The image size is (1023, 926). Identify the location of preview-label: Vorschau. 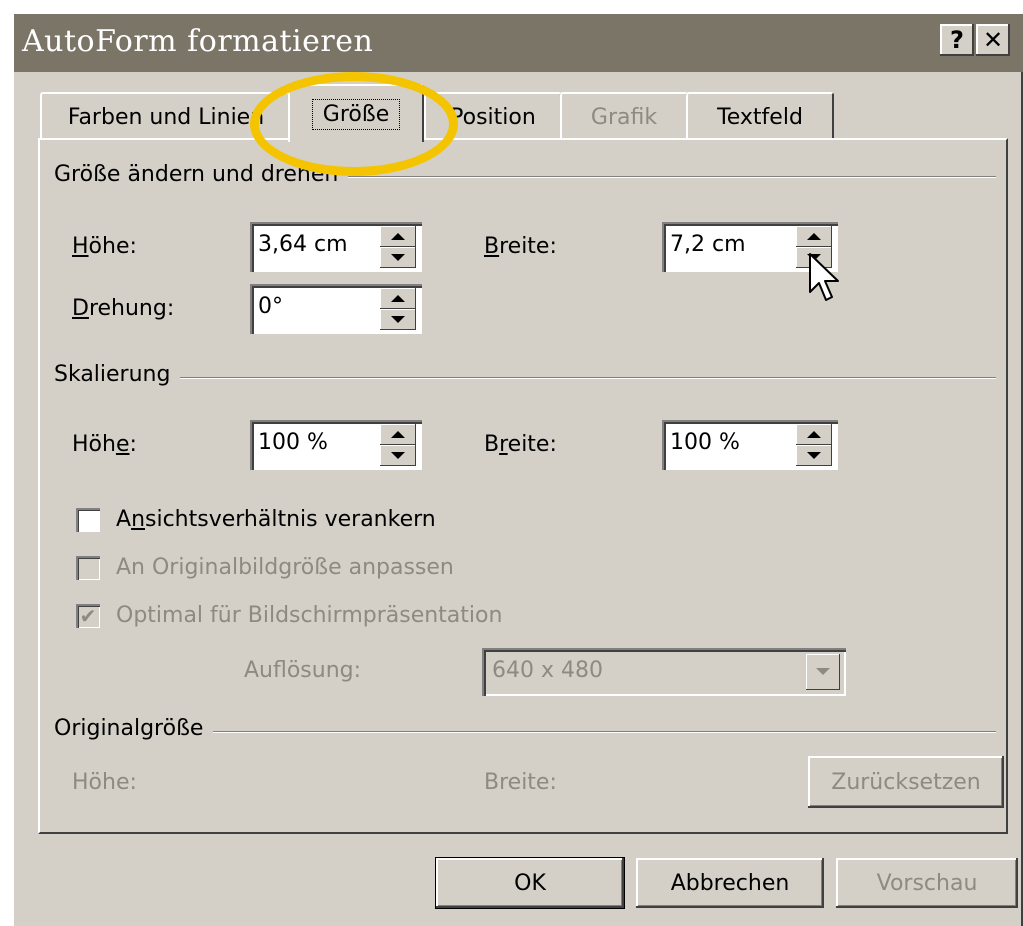
(927, 883).